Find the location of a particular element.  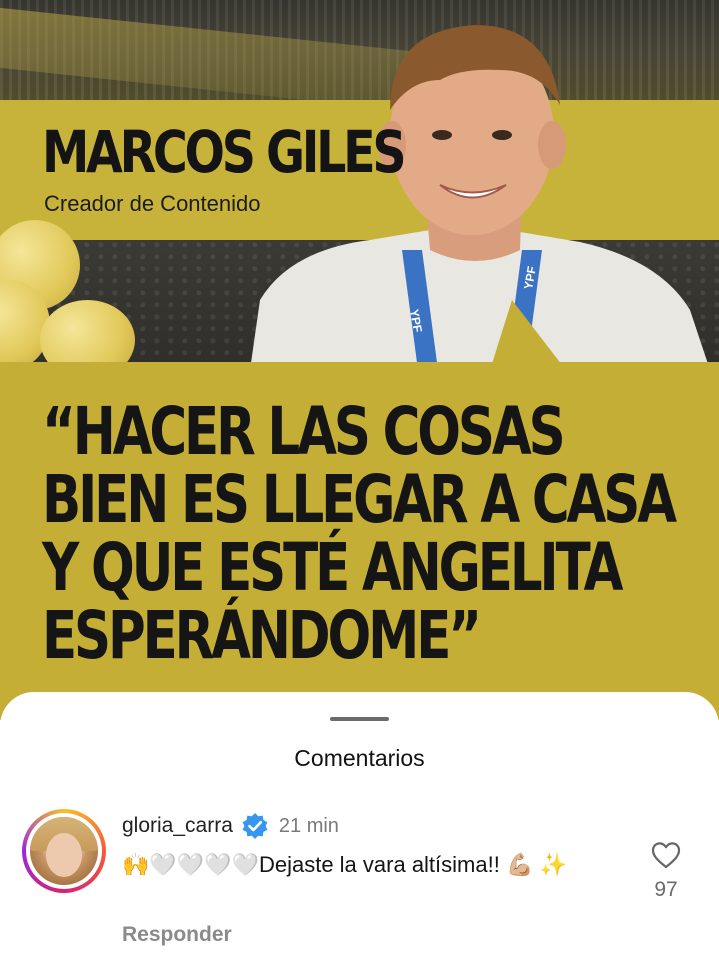

balloons-decoration is located at coordinates (75, 295).